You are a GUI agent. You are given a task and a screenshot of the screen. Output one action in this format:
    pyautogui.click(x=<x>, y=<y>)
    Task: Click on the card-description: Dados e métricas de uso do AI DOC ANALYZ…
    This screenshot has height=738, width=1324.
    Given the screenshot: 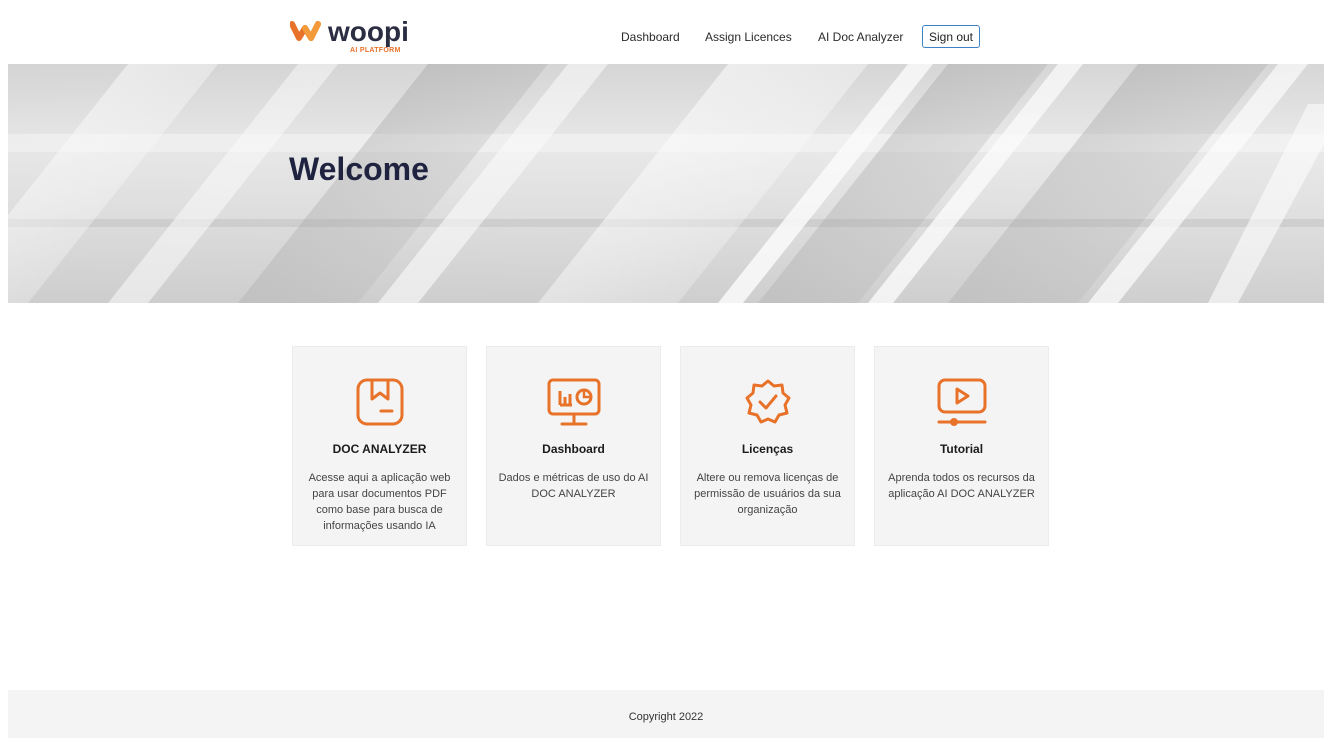 What is the action you would take?
    pyautogui.click(x=573, y=486)
    